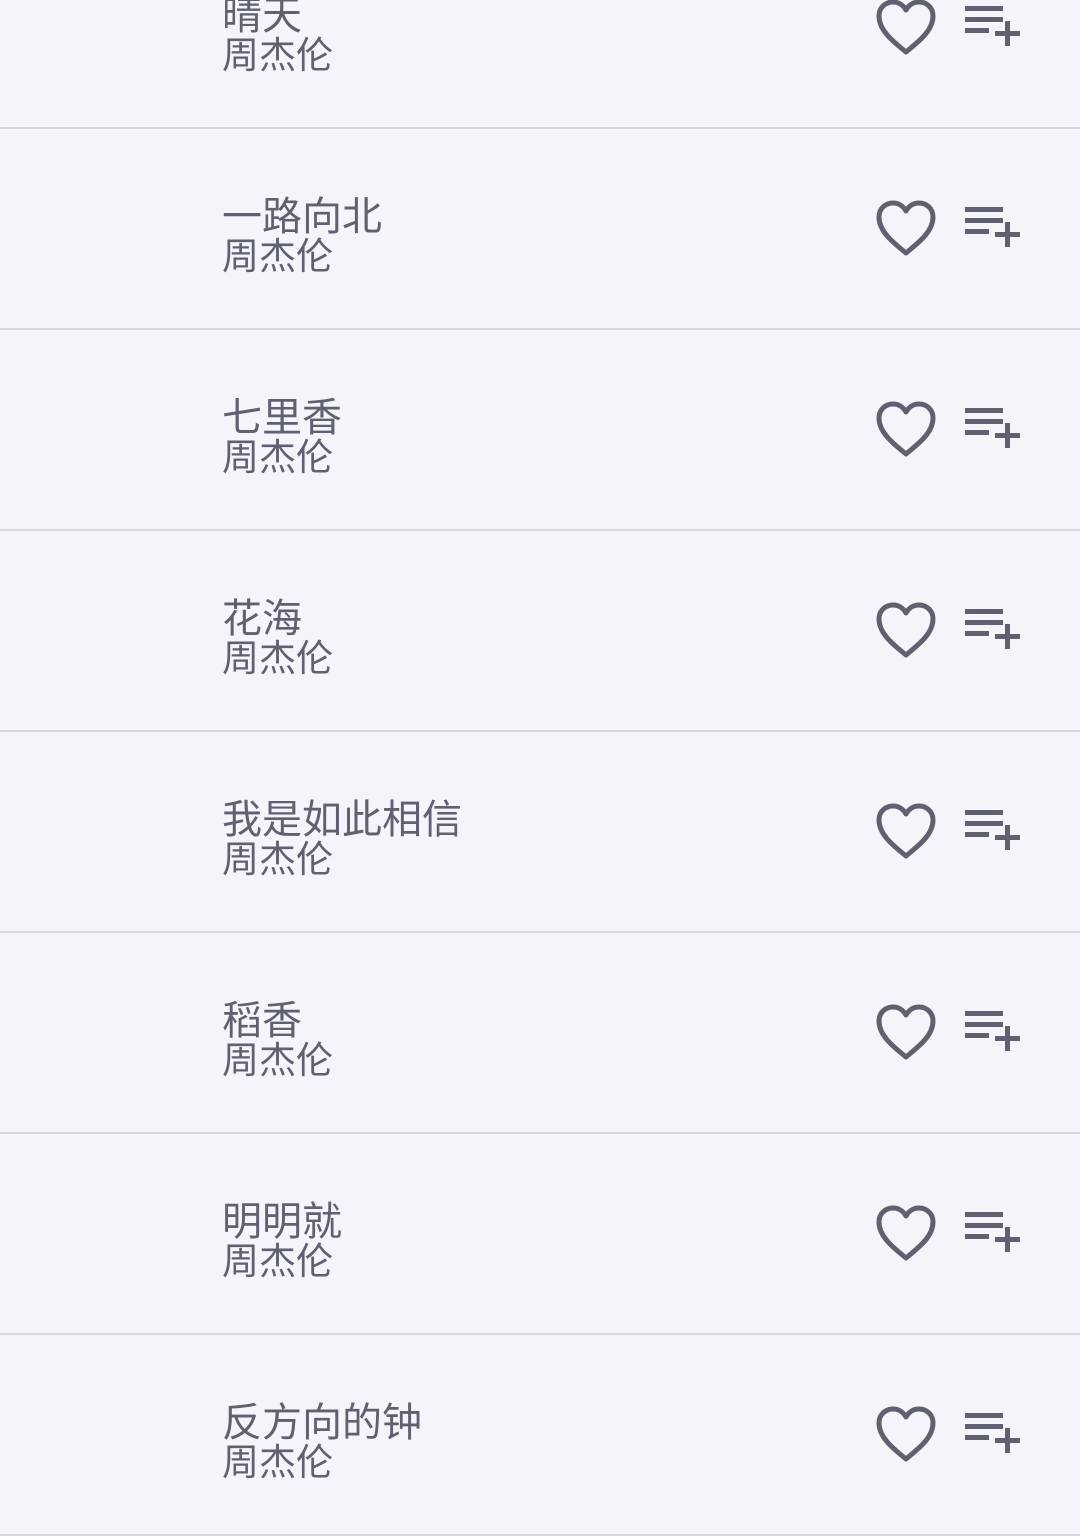  I want to click on song-title: 一路向北, so click(302, 217).